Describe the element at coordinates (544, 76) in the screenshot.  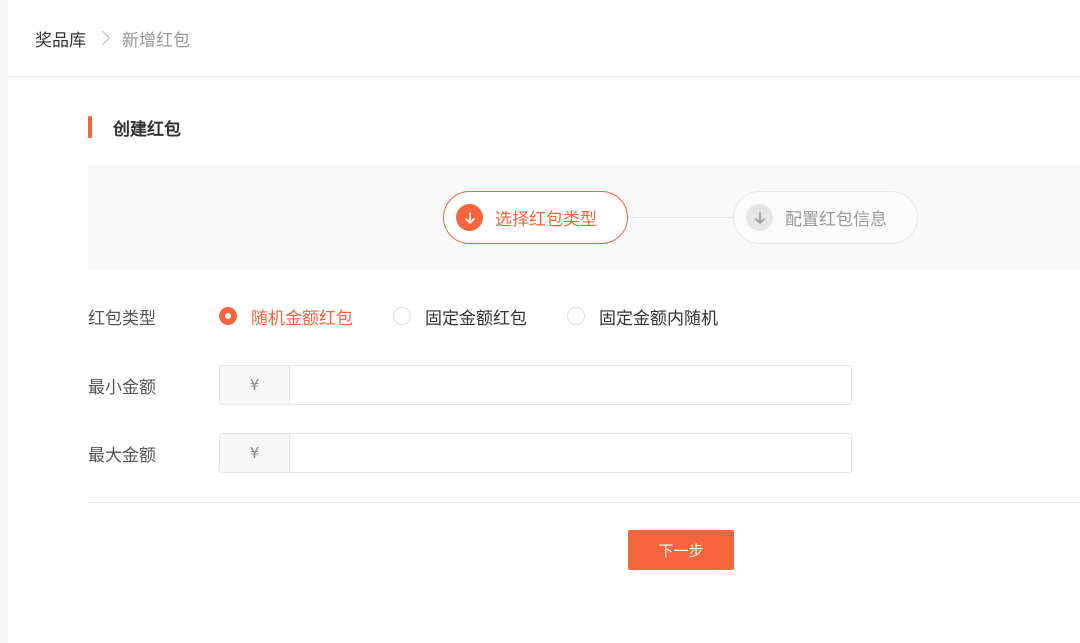
I see `header-divider` at that location.